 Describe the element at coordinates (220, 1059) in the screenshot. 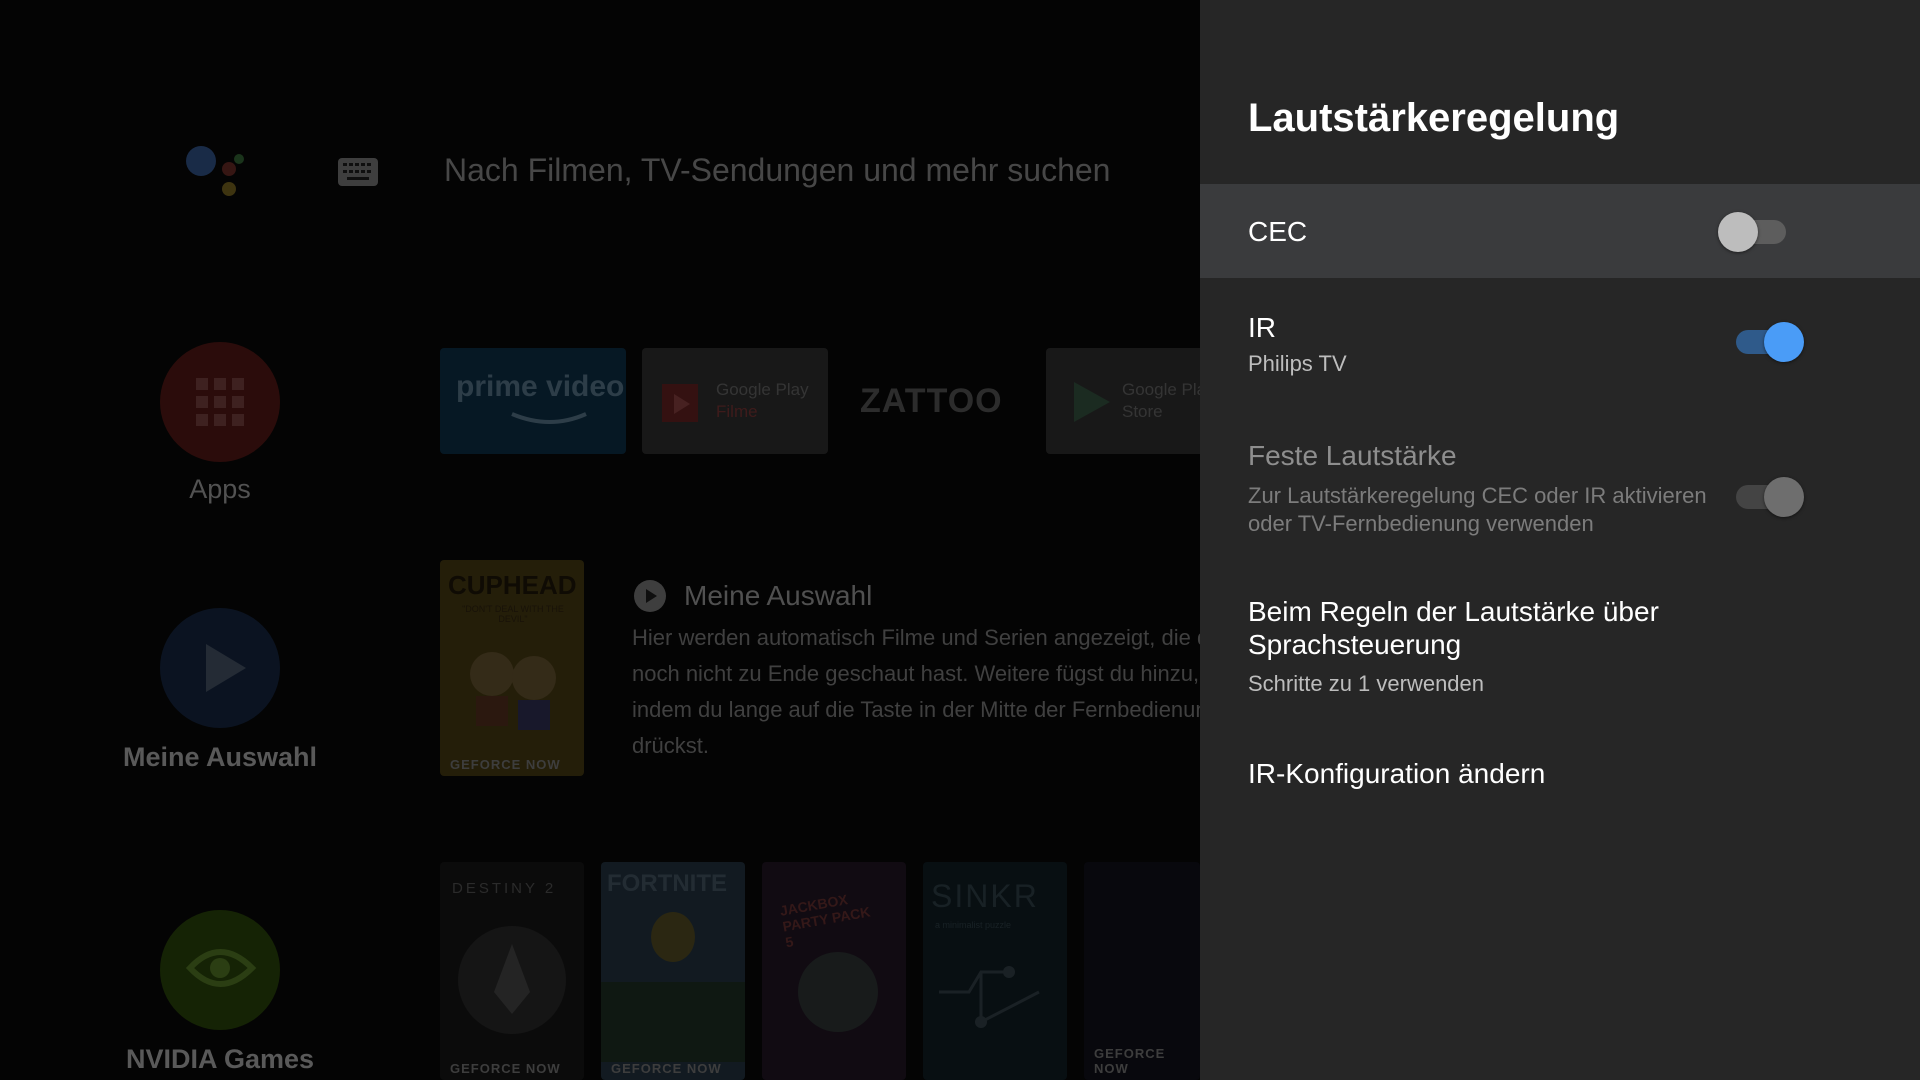

I see `side-nav-label-nvidia-games: NVIDIA Games` at that location.